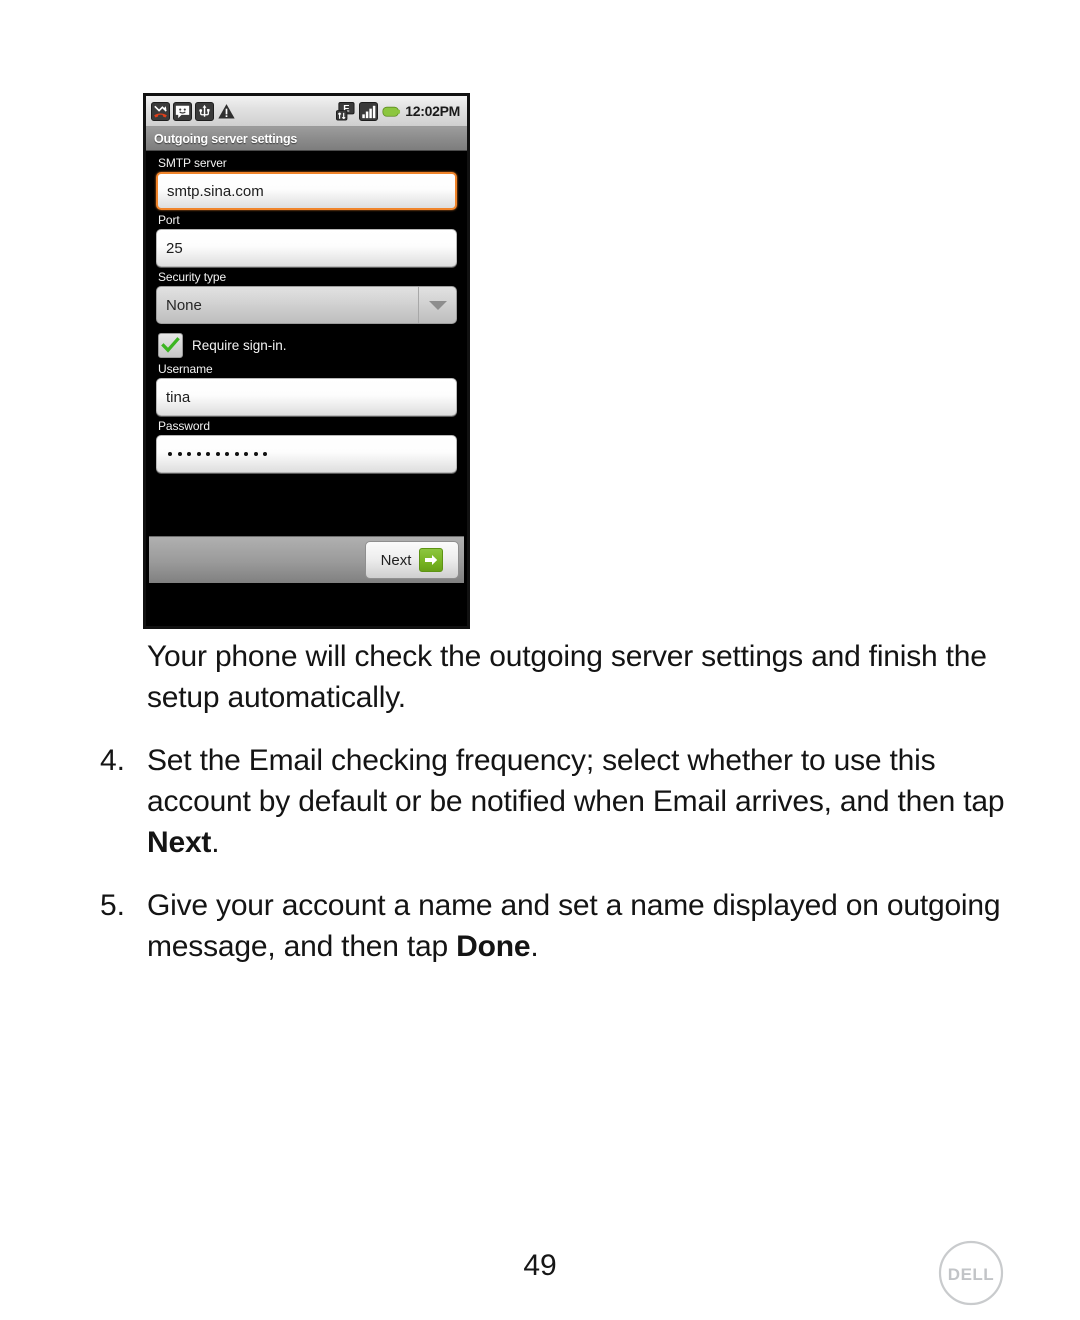 This screenshot has width=1080, height=1320. Describe the element at coordinates (493, 946) in the screenshot. I see `step-text-bold: Done` at that location.